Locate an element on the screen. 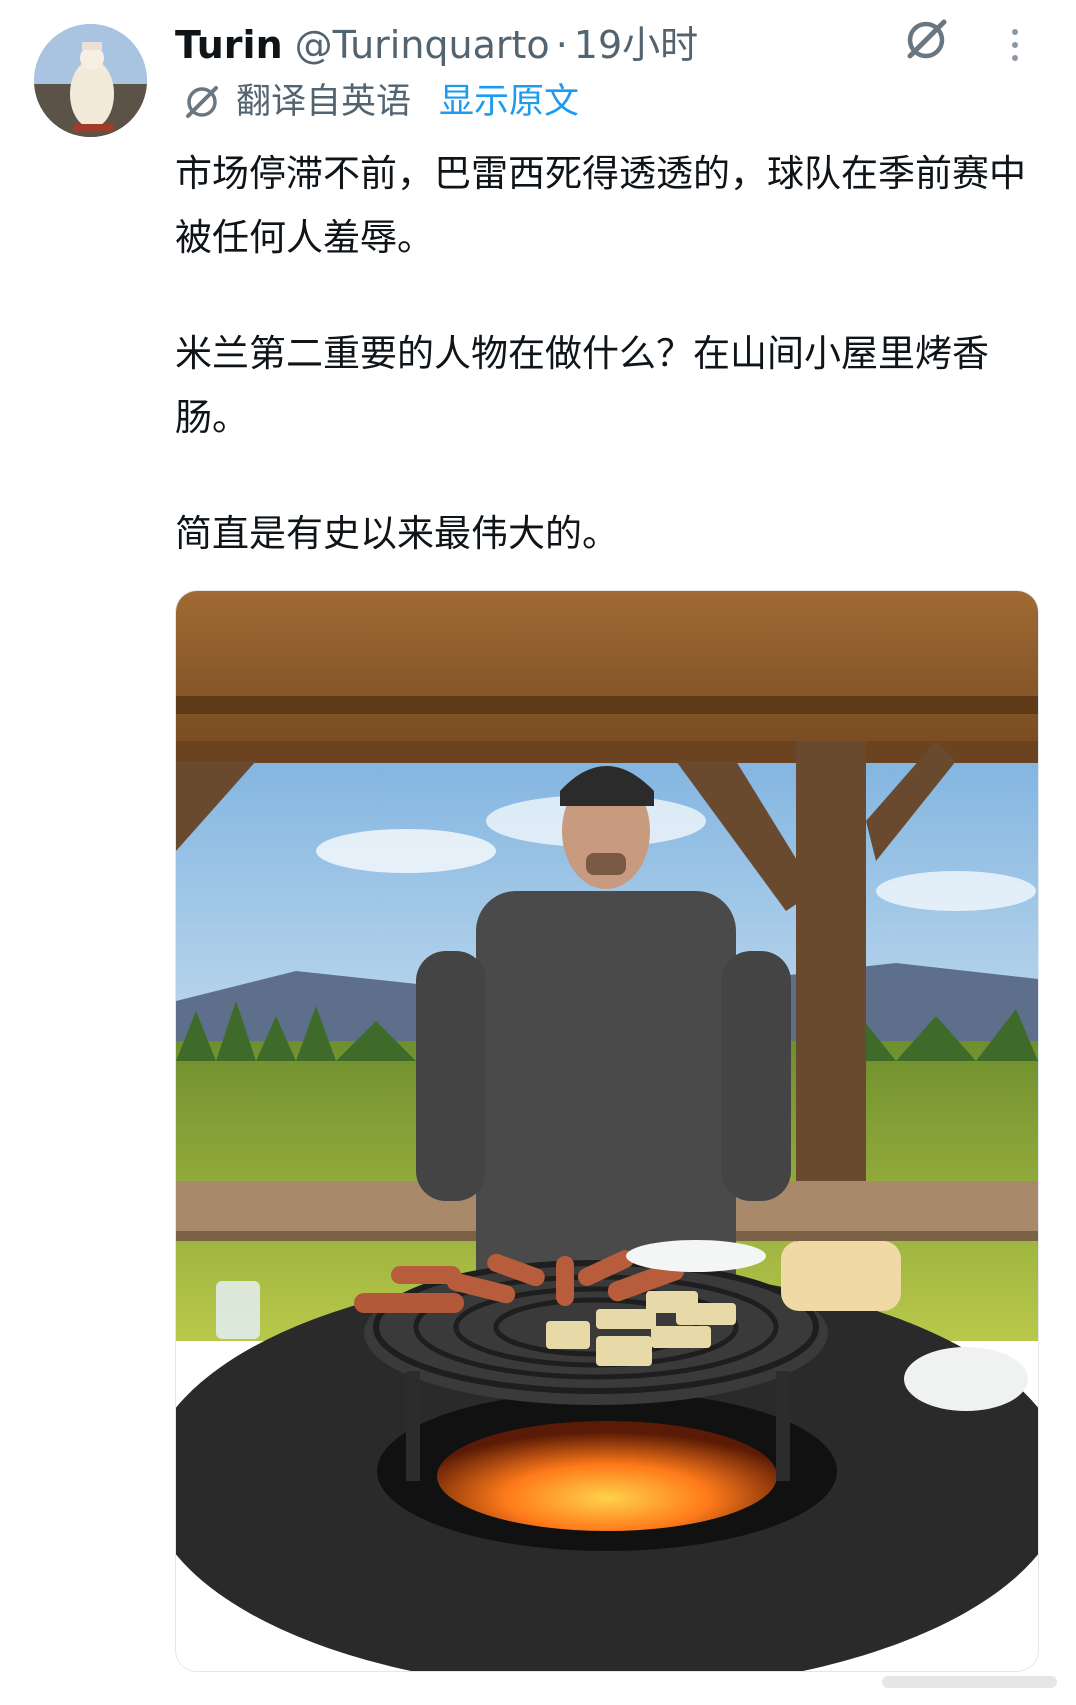 The image size is (1076, 1705). more-options-icon is located at coordinates (1015, 45).